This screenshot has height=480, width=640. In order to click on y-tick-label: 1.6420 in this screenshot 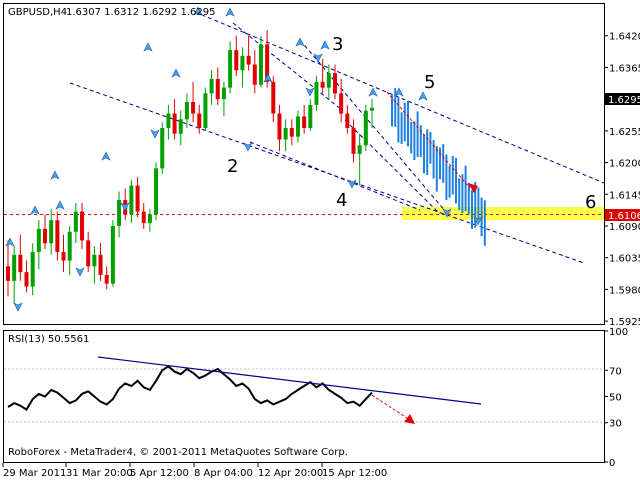, I will do `click(624, 37)`.